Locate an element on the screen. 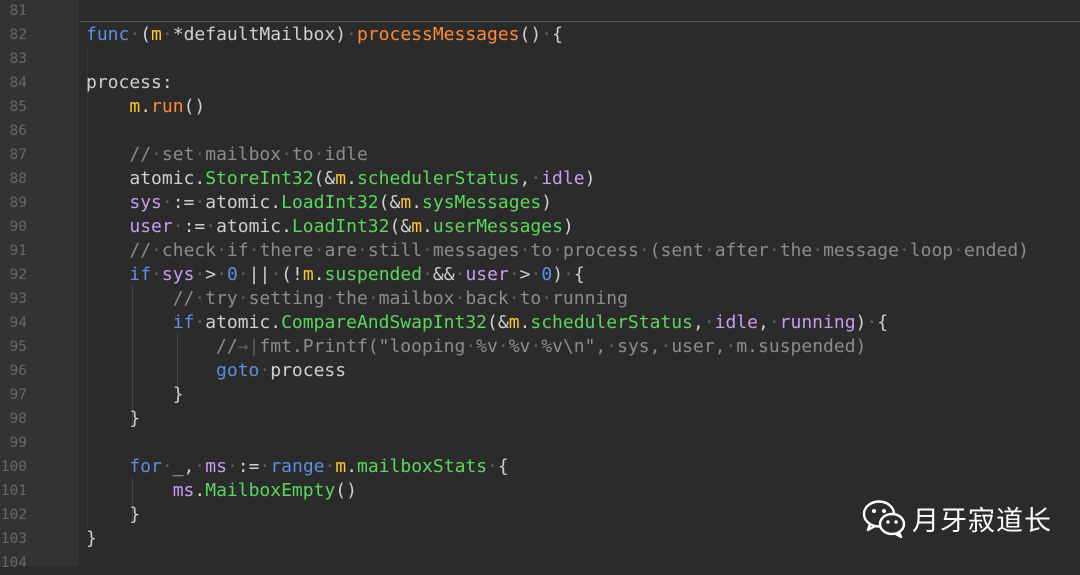 The width and height of the screenshot is (1080, 575). code-token: if is located at coordinates (183, 322).